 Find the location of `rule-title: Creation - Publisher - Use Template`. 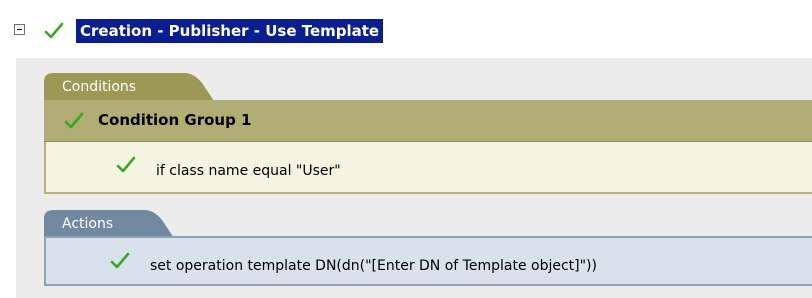

rule-title: Creation - Publisher - Use Template is located at coordinates (230, 31).